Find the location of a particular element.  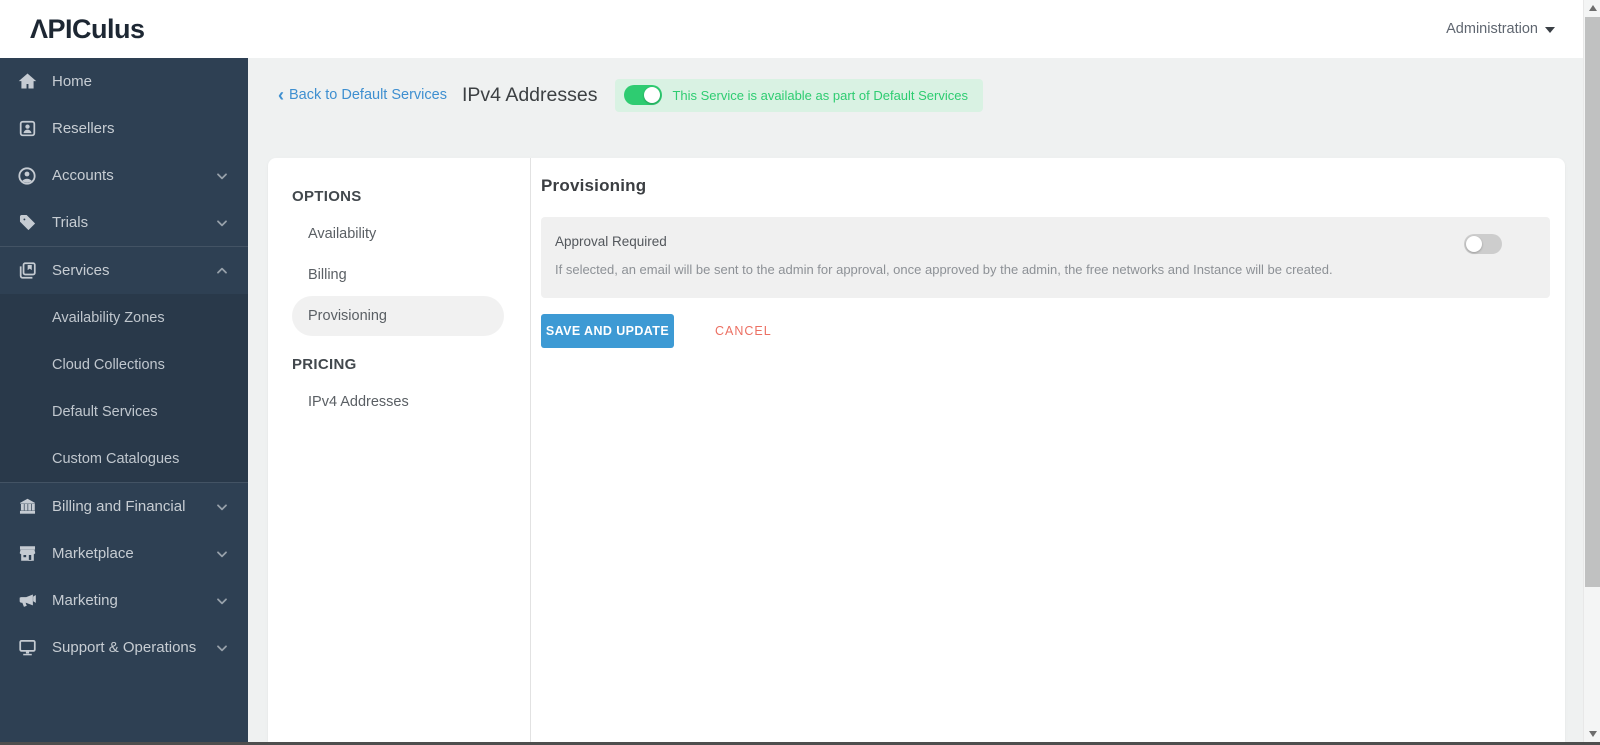

sidebar-subitem-custom-catalogues: Custom Catalogues is located at coordinates (124, 458).